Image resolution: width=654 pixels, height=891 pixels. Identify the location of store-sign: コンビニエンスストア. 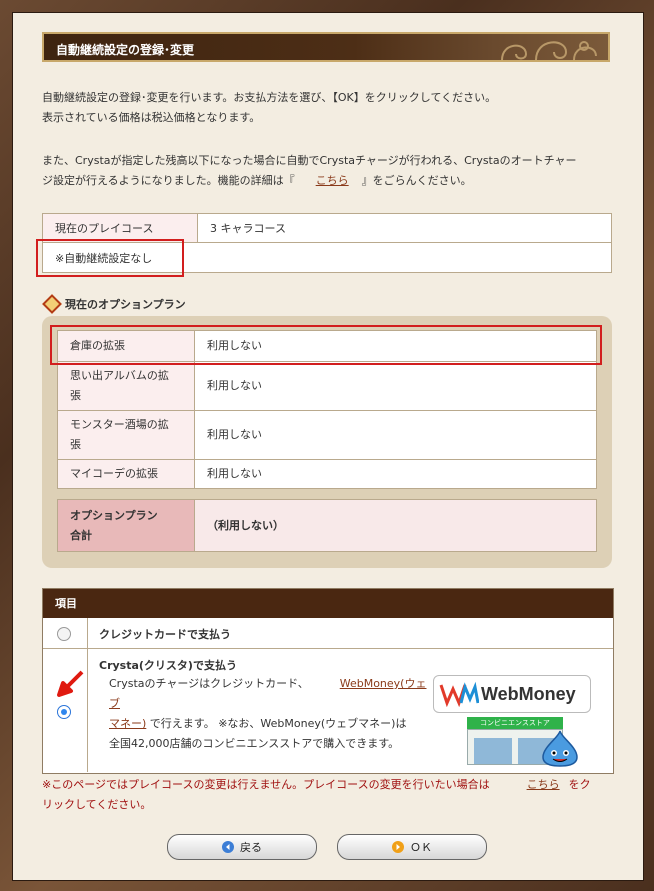
(515, 723).